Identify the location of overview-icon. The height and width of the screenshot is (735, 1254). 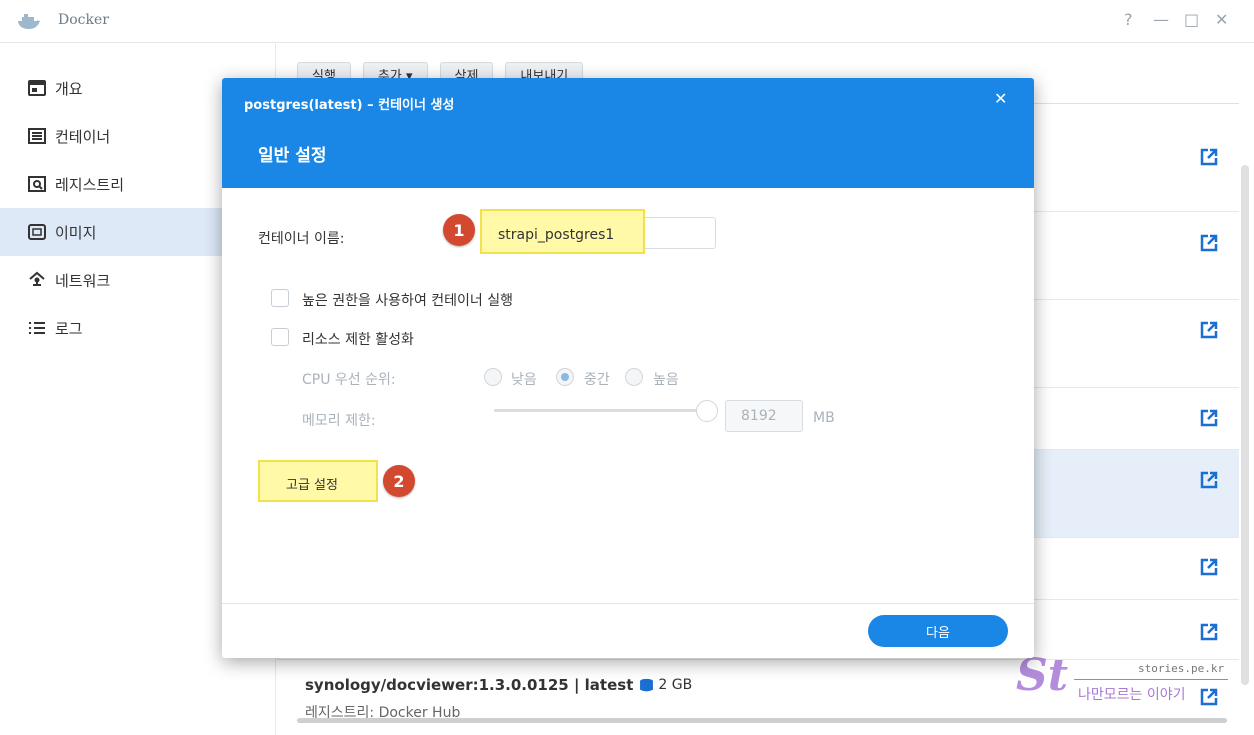
(37, 88).